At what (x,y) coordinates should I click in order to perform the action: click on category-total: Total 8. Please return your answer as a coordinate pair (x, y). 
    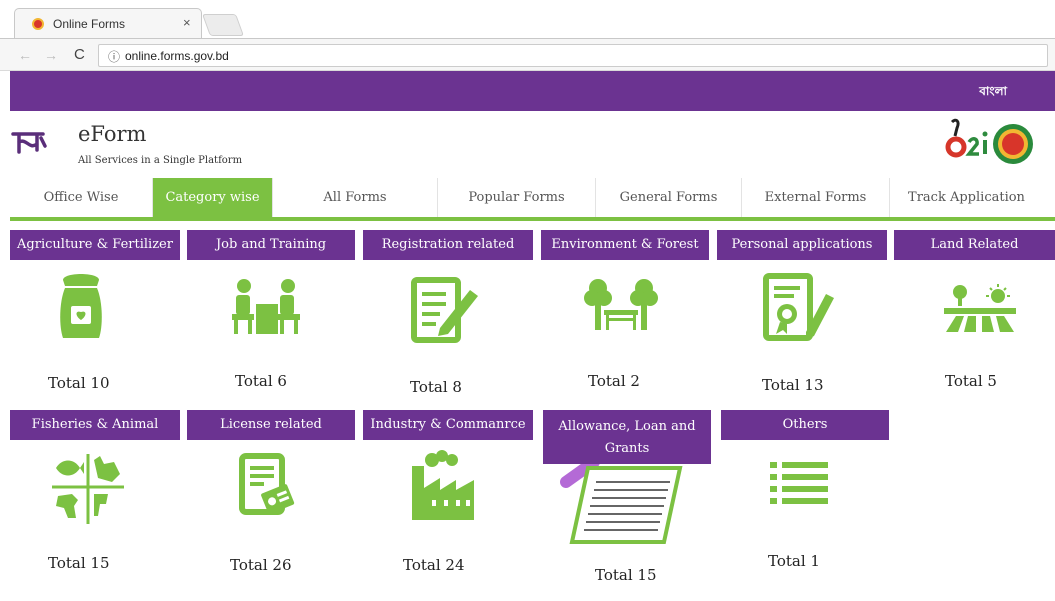
    Looking at the image, I should click on (436, 387).